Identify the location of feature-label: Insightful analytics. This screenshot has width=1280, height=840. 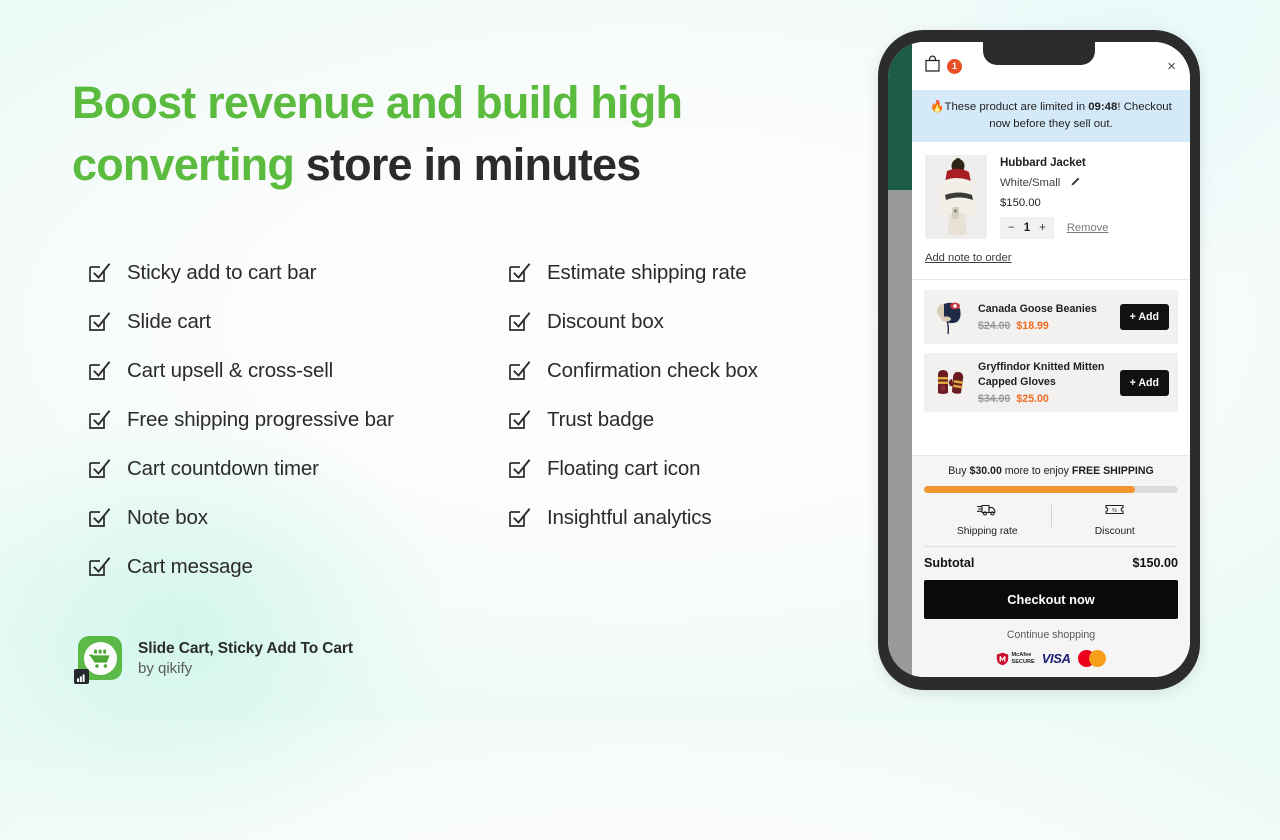
(629, 517).